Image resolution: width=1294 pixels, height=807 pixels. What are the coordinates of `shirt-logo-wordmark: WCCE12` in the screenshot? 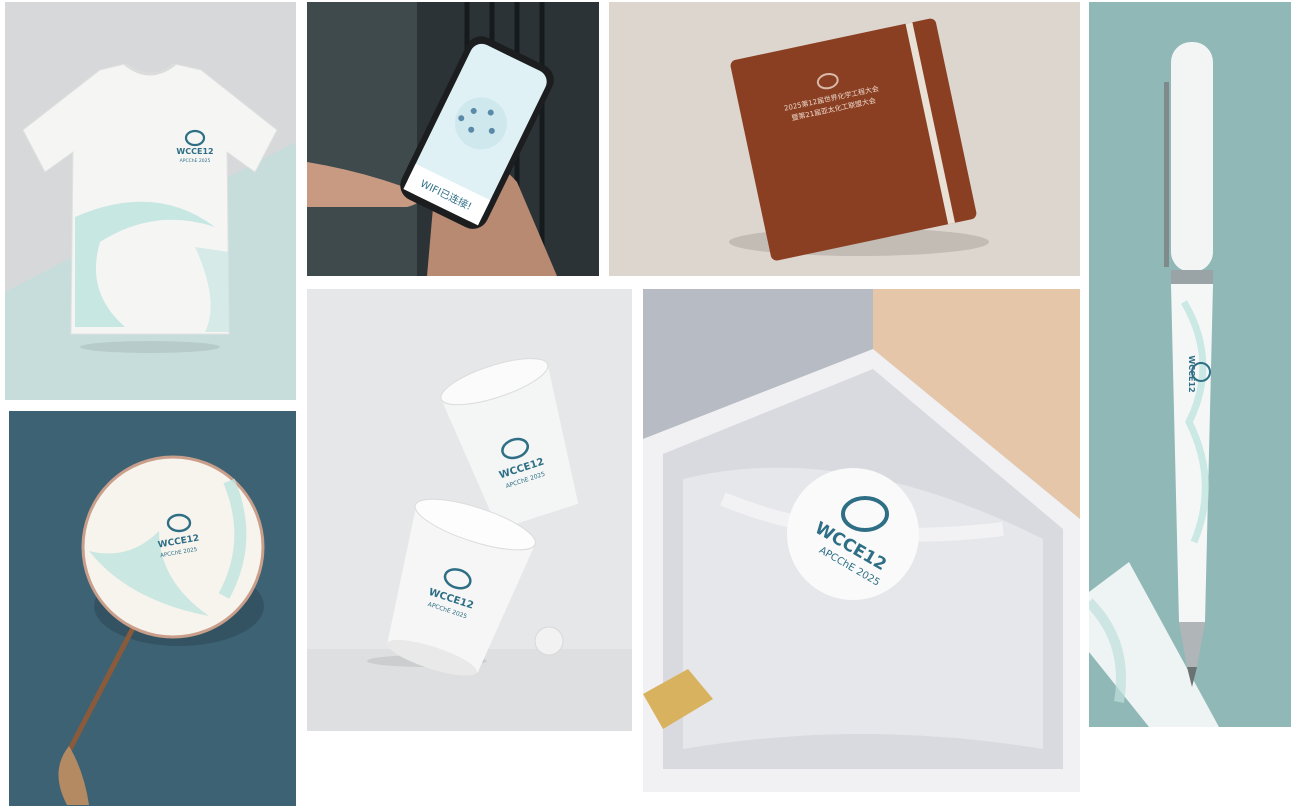 It's located at (194, 151).